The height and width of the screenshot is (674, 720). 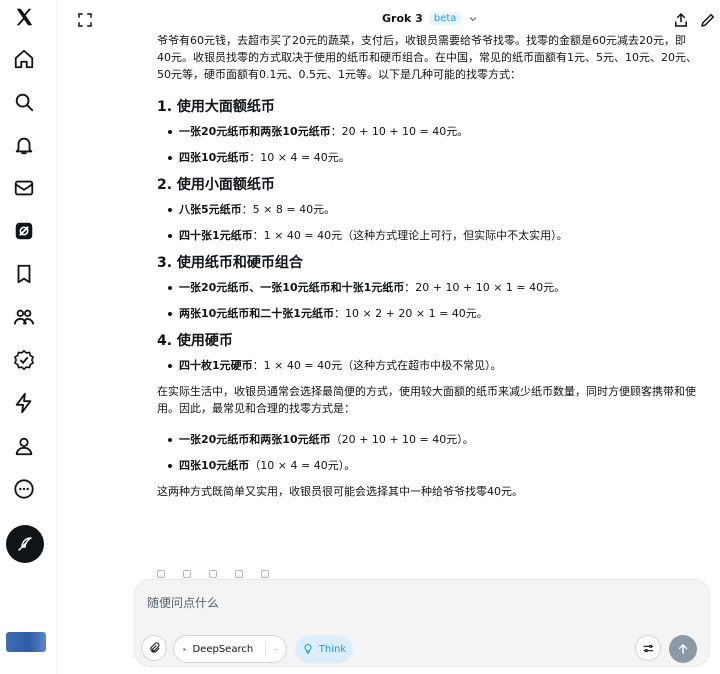 I want to click on item-bold: 八张5元纸币, so click(x=210, y=209).